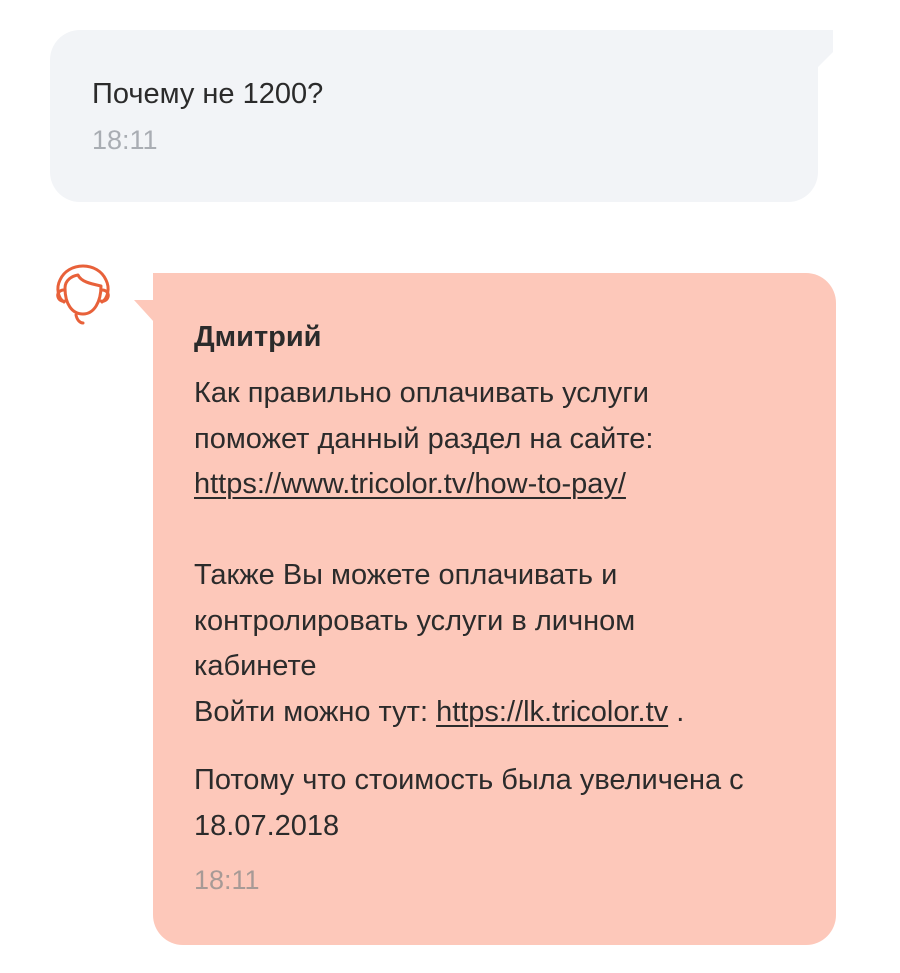 The width and height of the screenshot is (900, 973). I want to click on login-suffix: ., so click(676, 711).